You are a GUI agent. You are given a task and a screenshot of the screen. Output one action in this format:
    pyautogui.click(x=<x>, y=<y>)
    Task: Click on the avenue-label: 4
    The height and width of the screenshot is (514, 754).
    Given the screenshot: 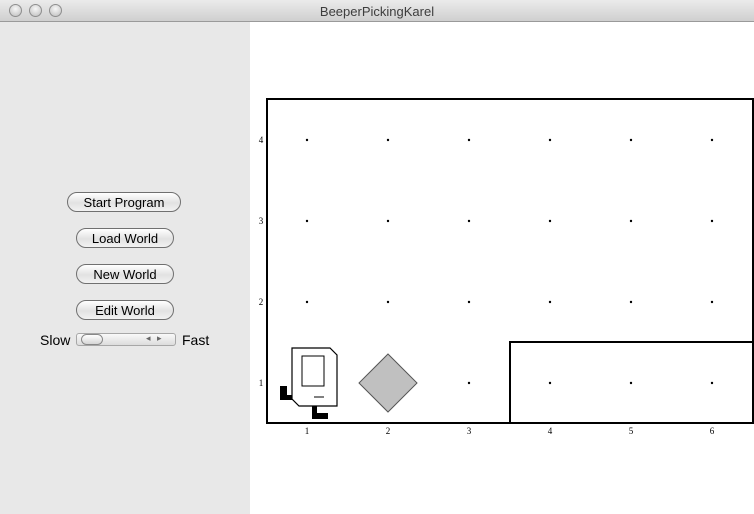 What is the action you would take?
    pyautogui.click(x=550, y=431)
    